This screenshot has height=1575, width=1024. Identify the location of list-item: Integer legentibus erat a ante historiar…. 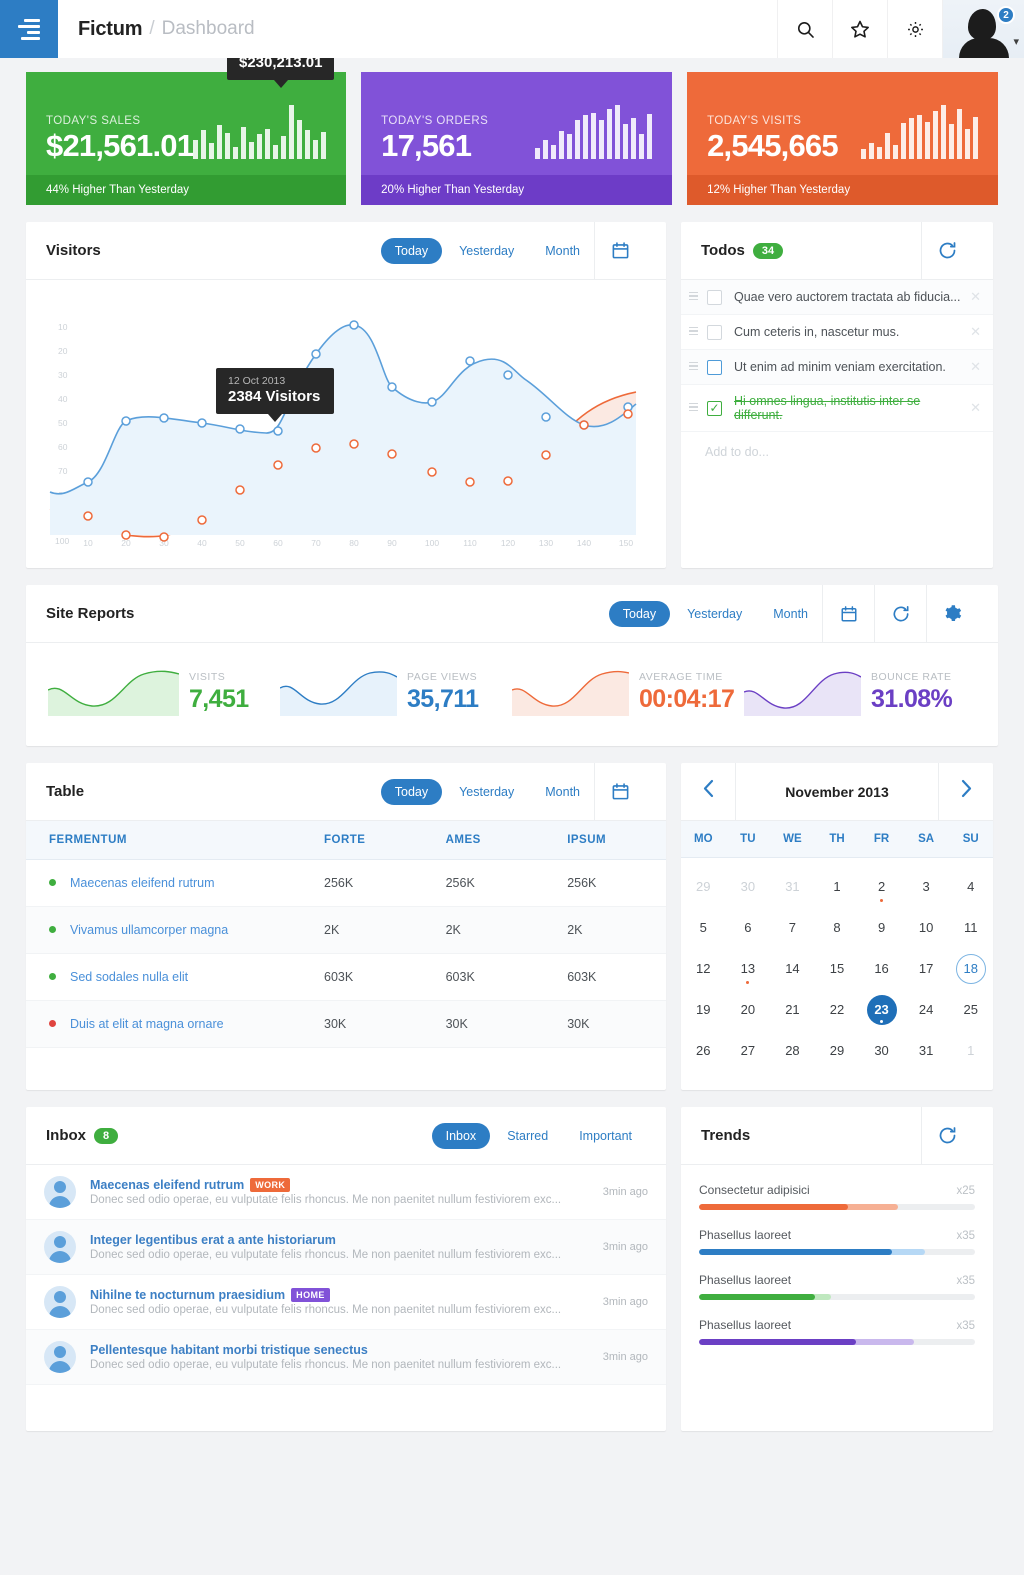
(346, 1247).